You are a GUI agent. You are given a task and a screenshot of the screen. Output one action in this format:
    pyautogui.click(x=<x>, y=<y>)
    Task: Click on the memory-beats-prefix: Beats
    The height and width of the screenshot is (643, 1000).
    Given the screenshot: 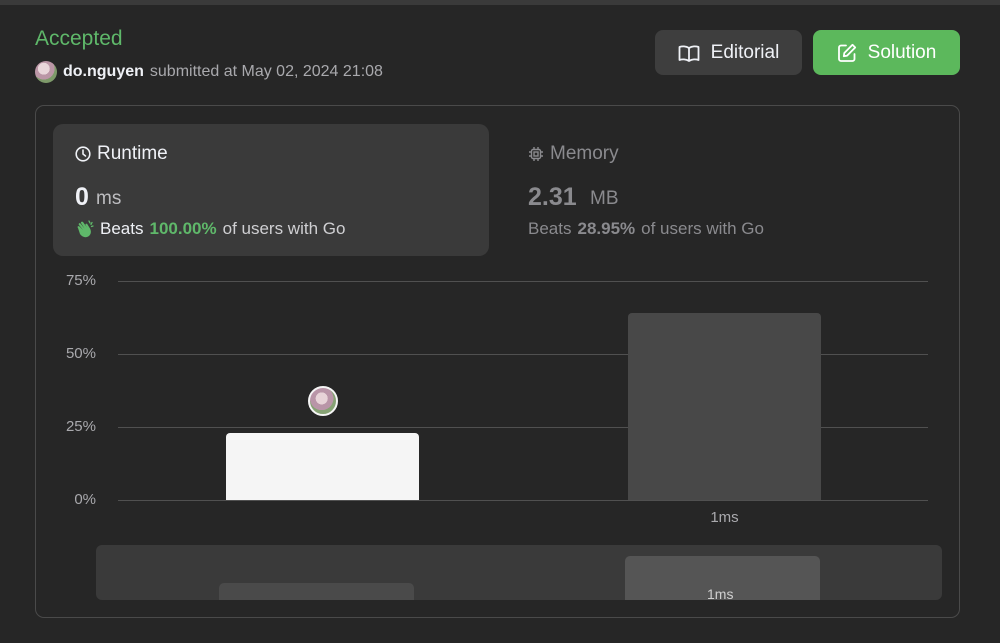 What is the action you would take?
    pyautogui.click(x=550, y=228)
    